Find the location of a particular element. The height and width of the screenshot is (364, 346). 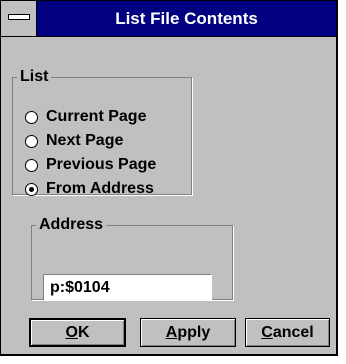

address-group-label: Address is located at coordinates (71, 224).